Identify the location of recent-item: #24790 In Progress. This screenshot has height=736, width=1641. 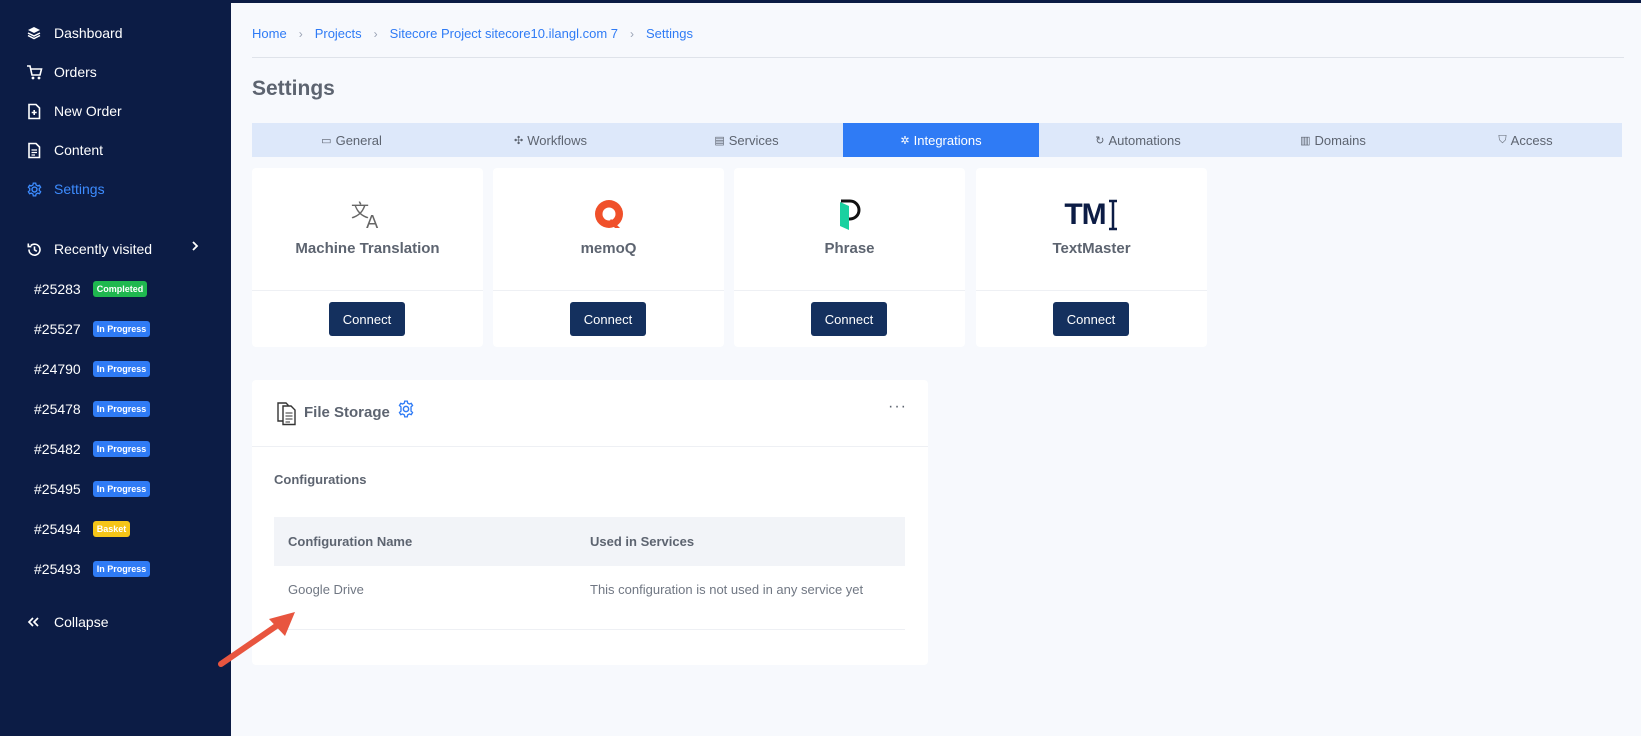
(92, 369).